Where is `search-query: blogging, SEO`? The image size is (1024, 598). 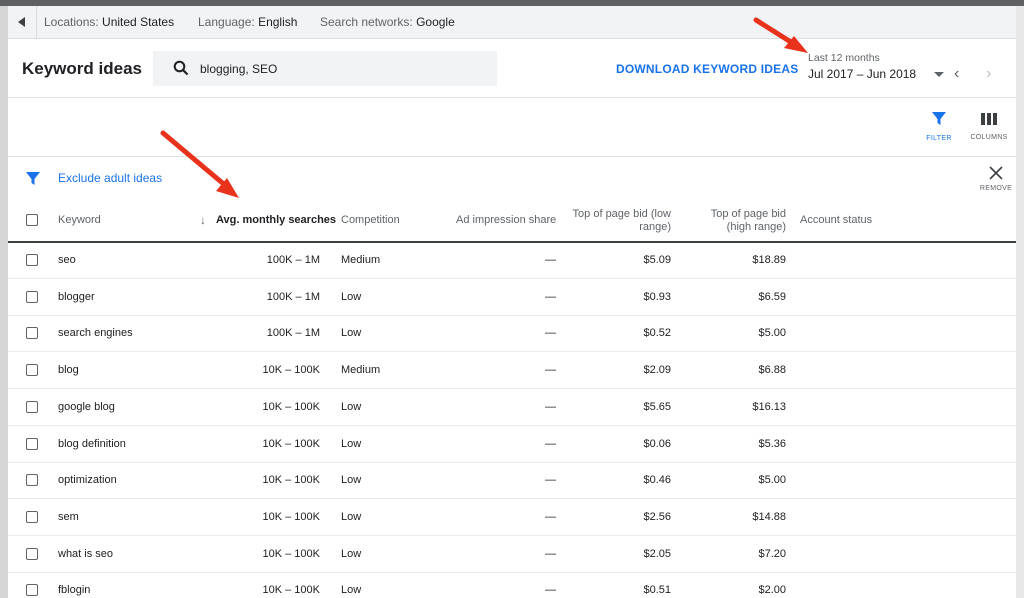 search-query: blogging, SEO is located at coordinates (239, 69).